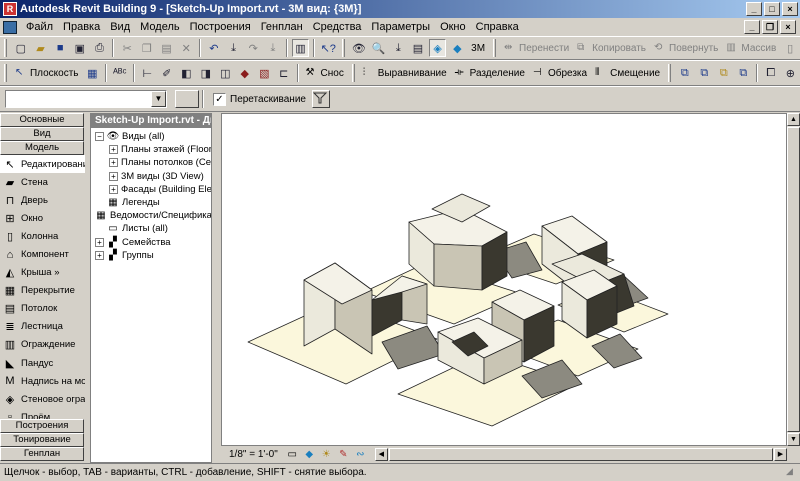  I want to click on undo-dropdown-icon: ⤓, so click(234, 48).